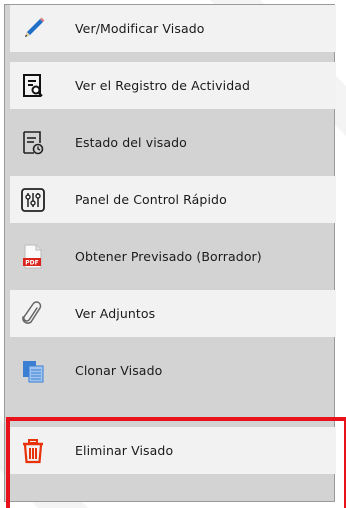 The height and width of the screenshot is (508, 346). Describe the element at coordinates (33, 313) in the screenshot. I see `paperclip-icon` at that location.